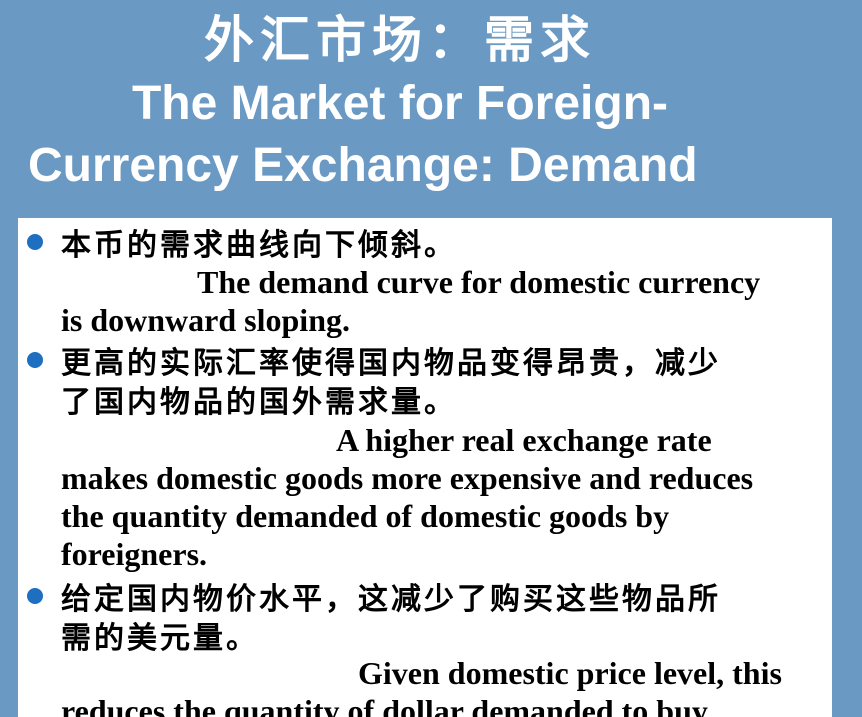 The width and height of the screenshot is (862, 717). I want to click on bullet-2-chinese-line-2: 了国内物品的国外需求量。, so click(259, 402).